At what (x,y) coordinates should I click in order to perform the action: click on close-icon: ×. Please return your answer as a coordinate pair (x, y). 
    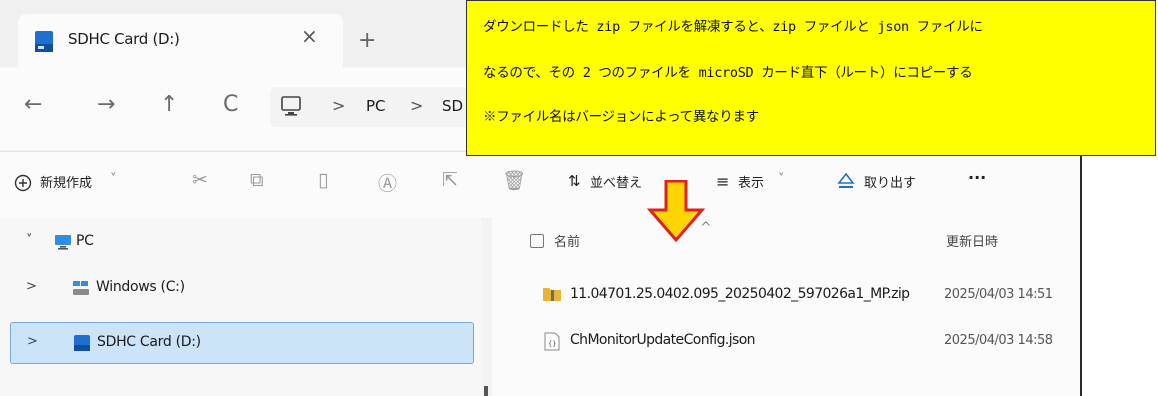
    Looking at the image, I should click on (309, 36).